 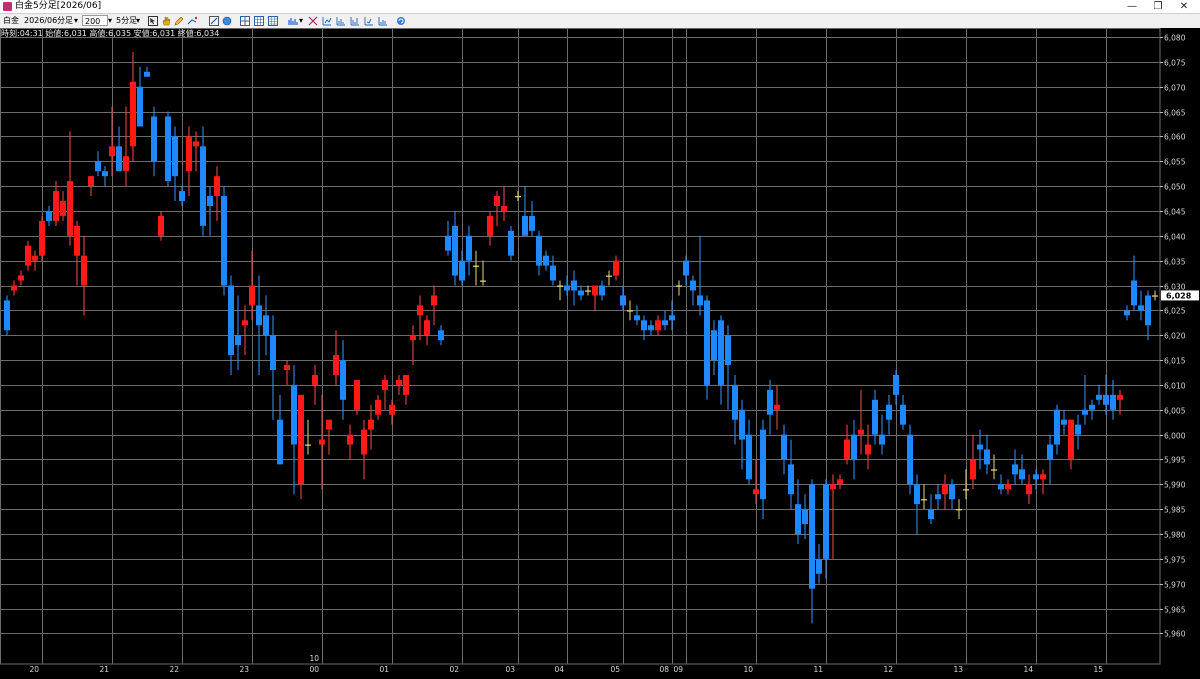 What do you see at coordinates (40, 21) in the screenshot?
I see `contract-label: 2026/06` at bounding box center [40, 21].